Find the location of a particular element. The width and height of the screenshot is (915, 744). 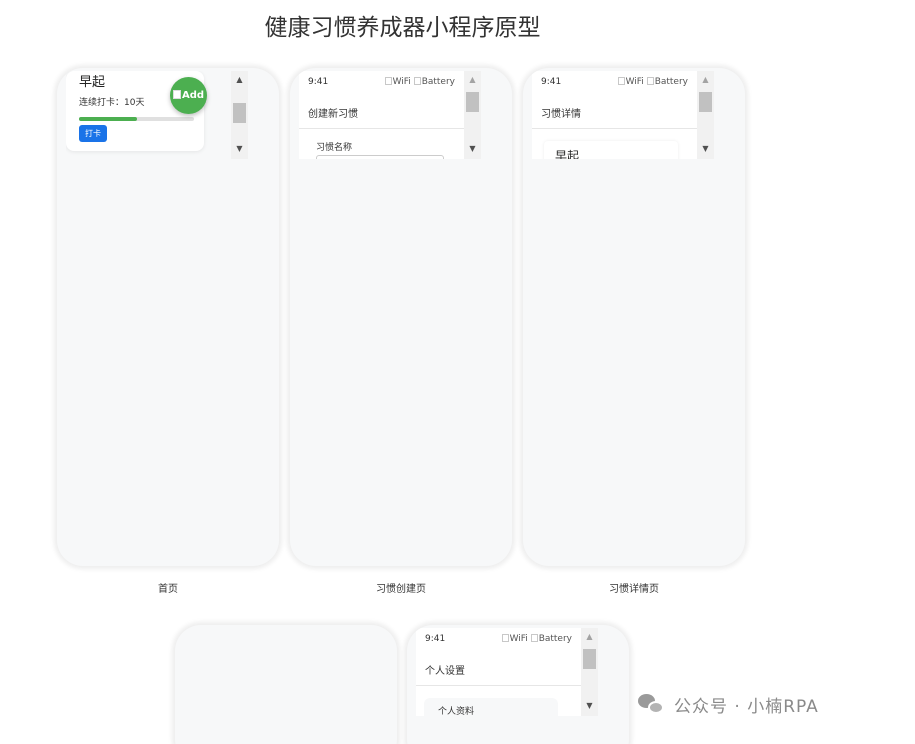

settings-scrollbar: ▲ ▼ is located at coordinates (589, 672).